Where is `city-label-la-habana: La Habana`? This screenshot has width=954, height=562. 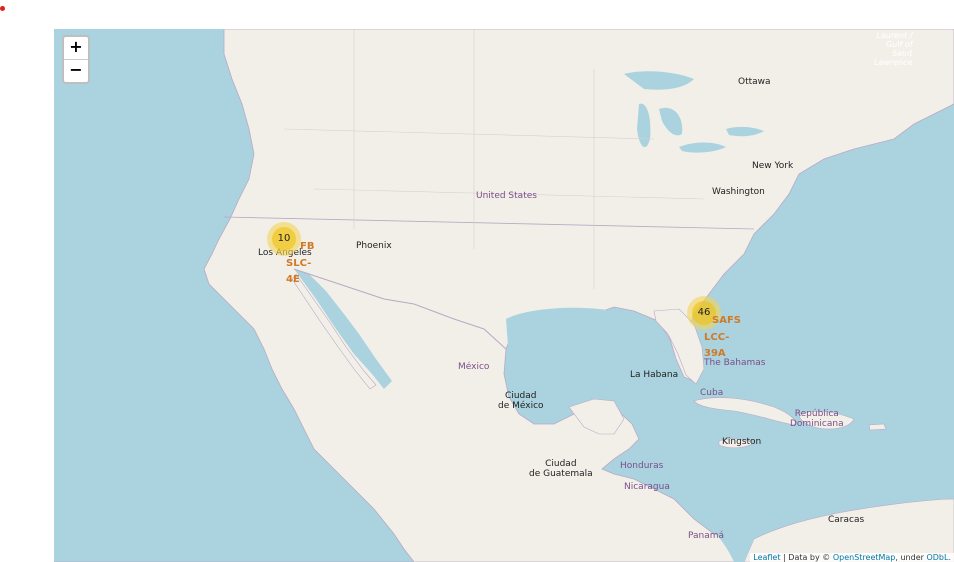
city-label-la-habana: La Habana is located at coordinates (654, 375).